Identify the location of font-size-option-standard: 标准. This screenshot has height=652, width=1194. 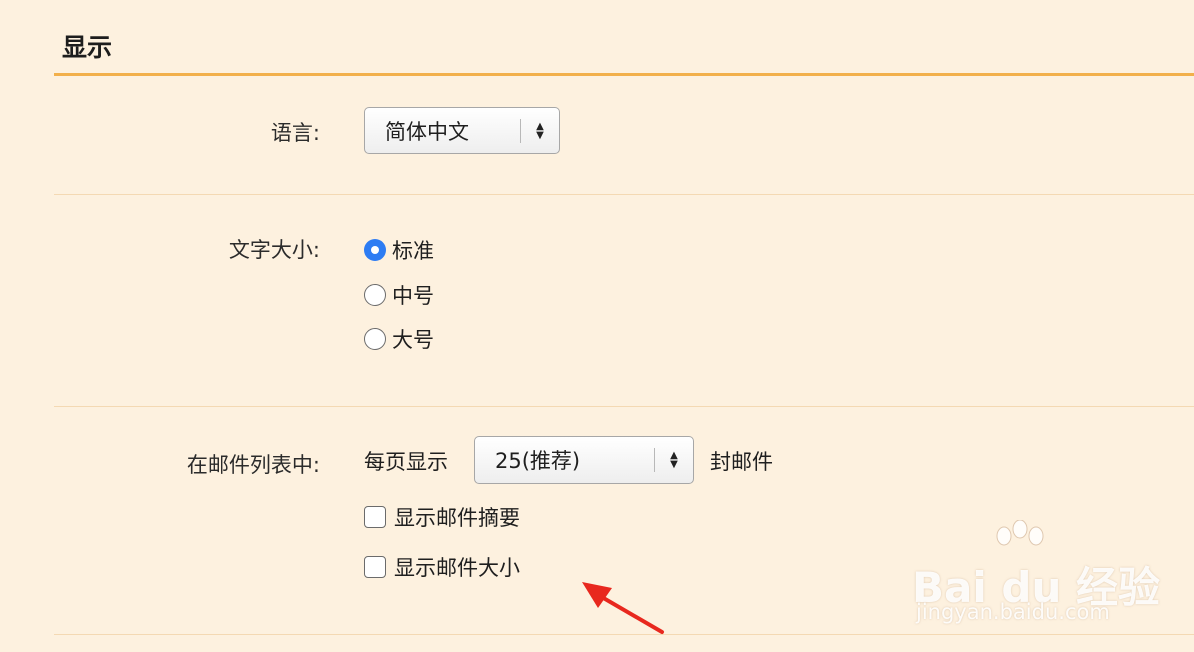
(399, 250).